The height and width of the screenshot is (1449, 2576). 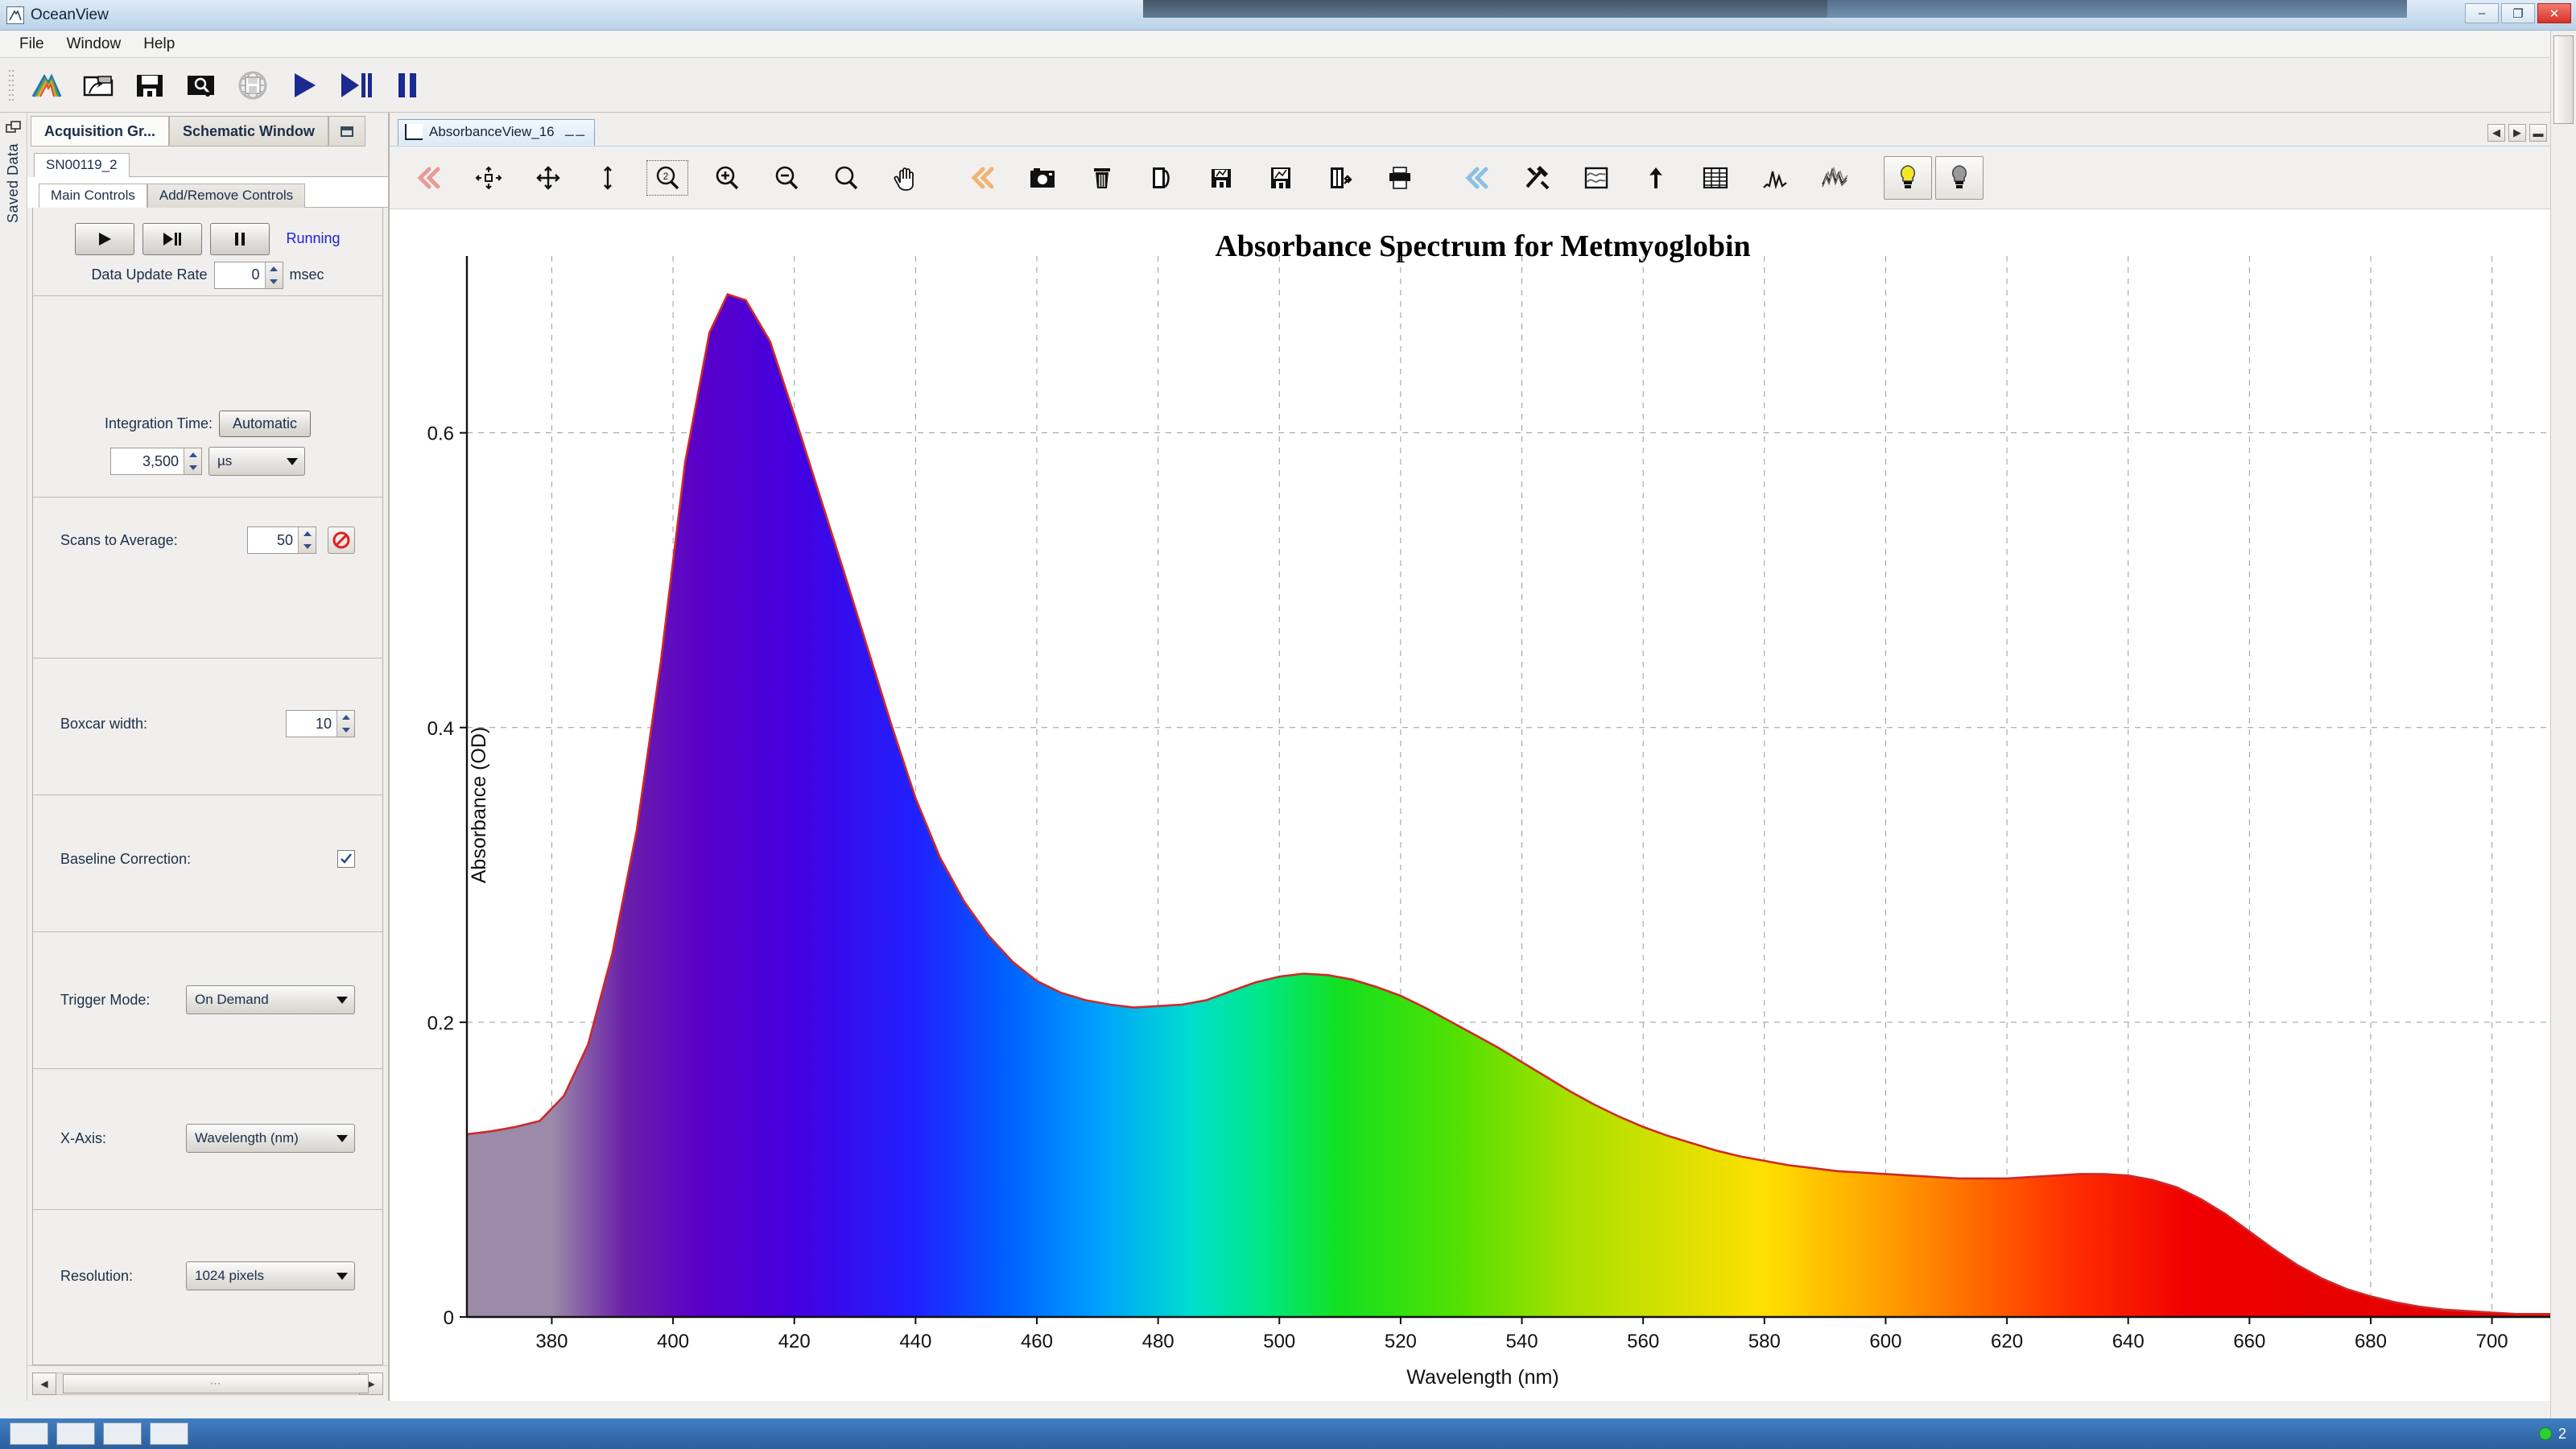 I want to click on zoom-reset-icon, so click(x=846, y=178).